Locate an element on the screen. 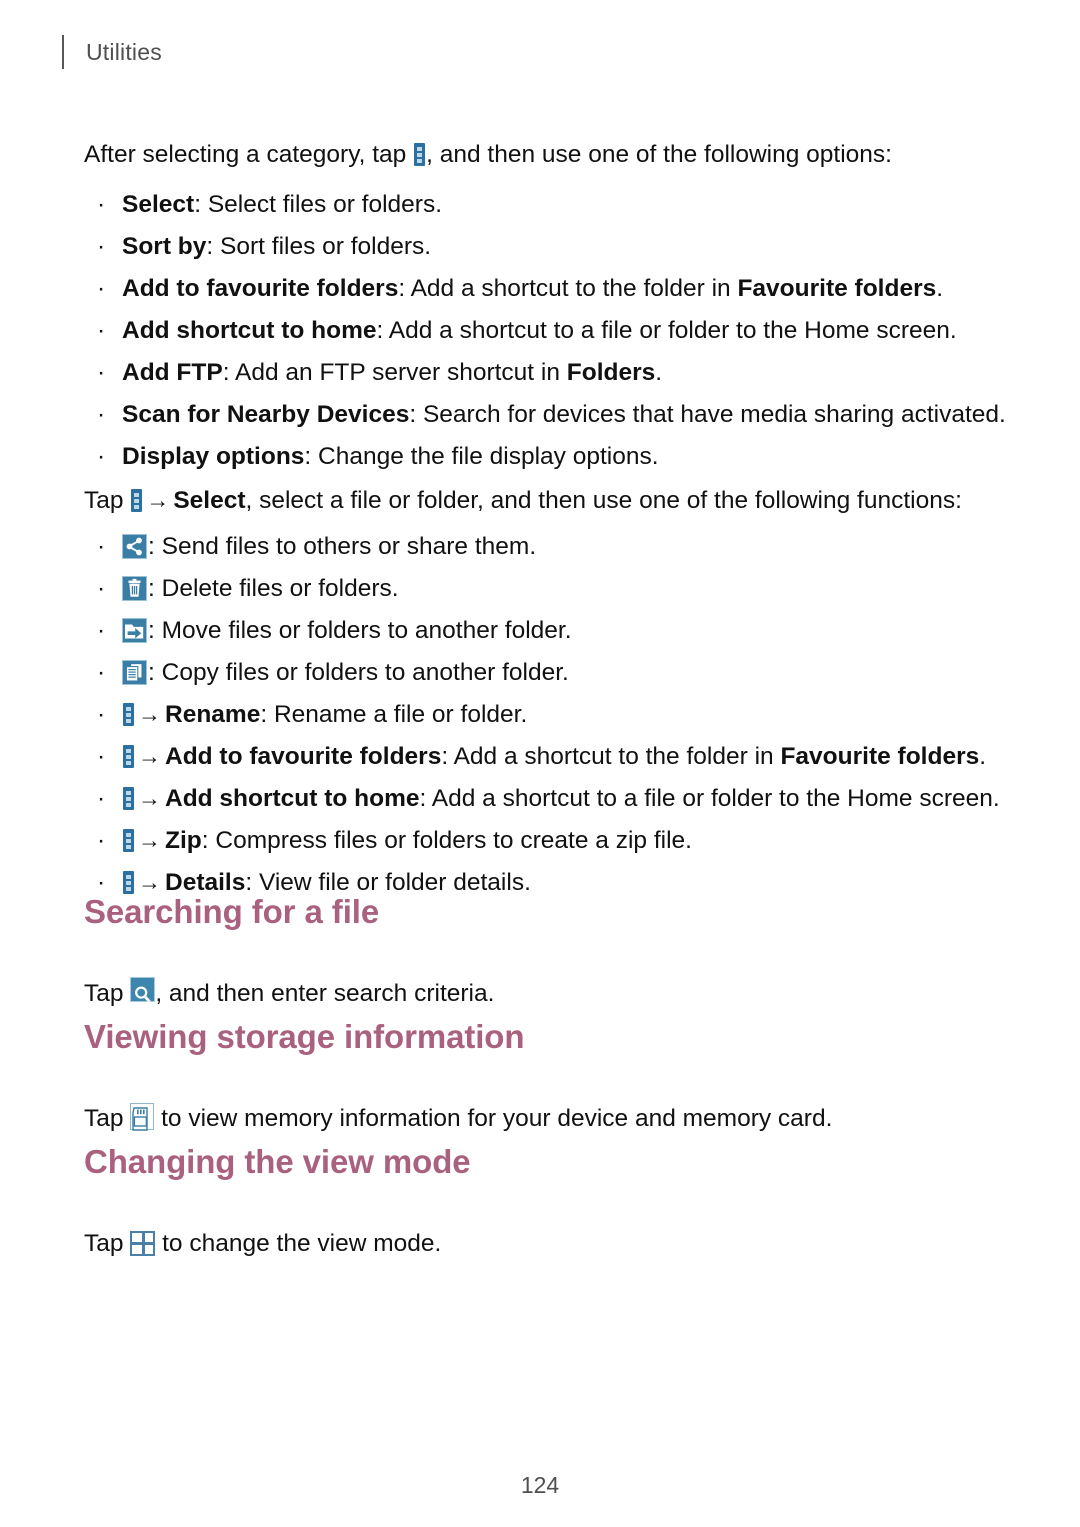 Image resolution: width=1080 pixels, height=1527 pixels. page-number: 124 is located at coordinates (540, 1485).